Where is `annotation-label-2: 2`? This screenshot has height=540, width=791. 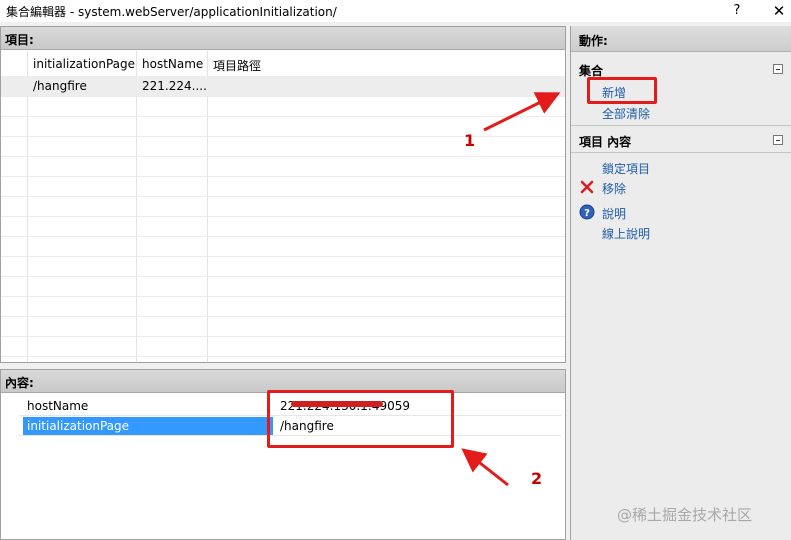
annotation-label-2: 2 is located at coordinates (537, 478).